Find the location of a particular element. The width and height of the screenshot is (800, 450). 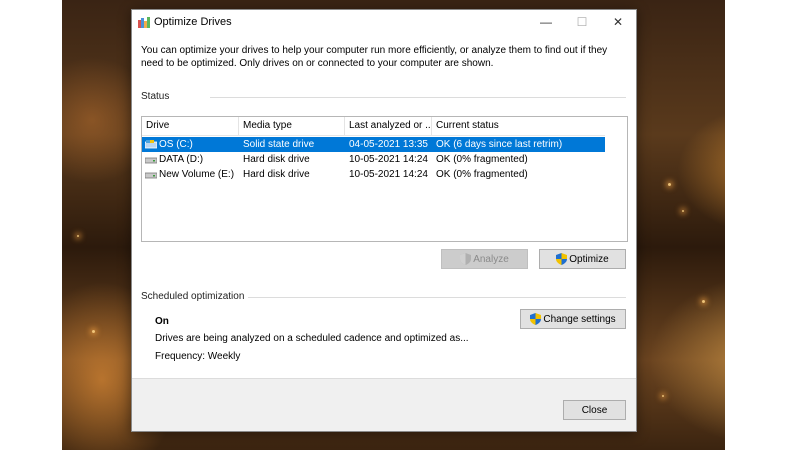

optimize-label: Optimize is located at coordinates (589, 259).